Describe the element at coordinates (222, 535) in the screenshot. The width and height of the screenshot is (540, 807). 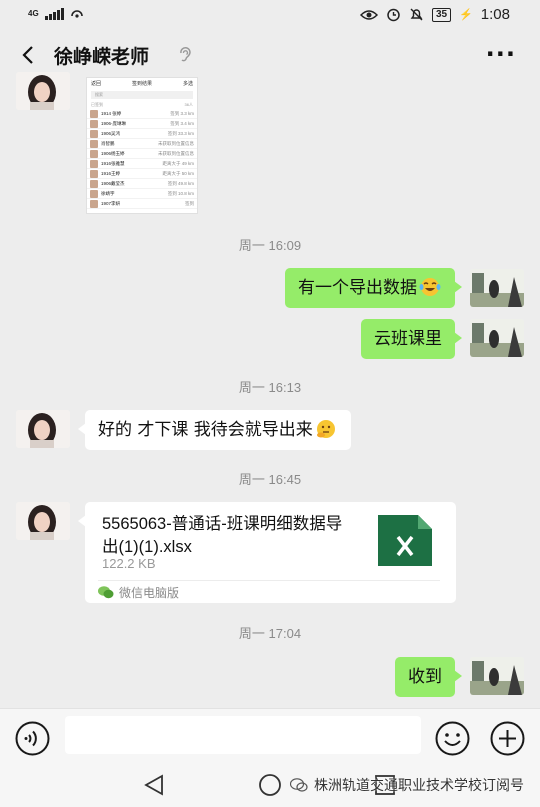
I see `file-name: 5565063-普通话-班课明细数据导出(1)(1).xlsx` at that location.